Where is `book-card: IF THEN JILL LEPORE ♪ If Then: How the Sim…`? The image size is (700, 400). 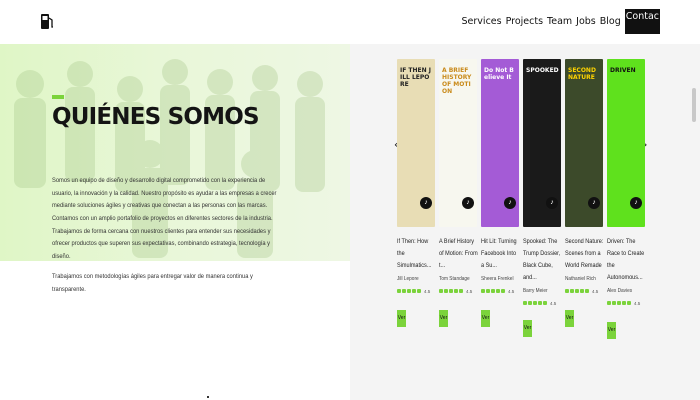
book-card: IF THEN JILL LEPORE ♪ If Then: How the Sim… is located at coordinates (416, 193).